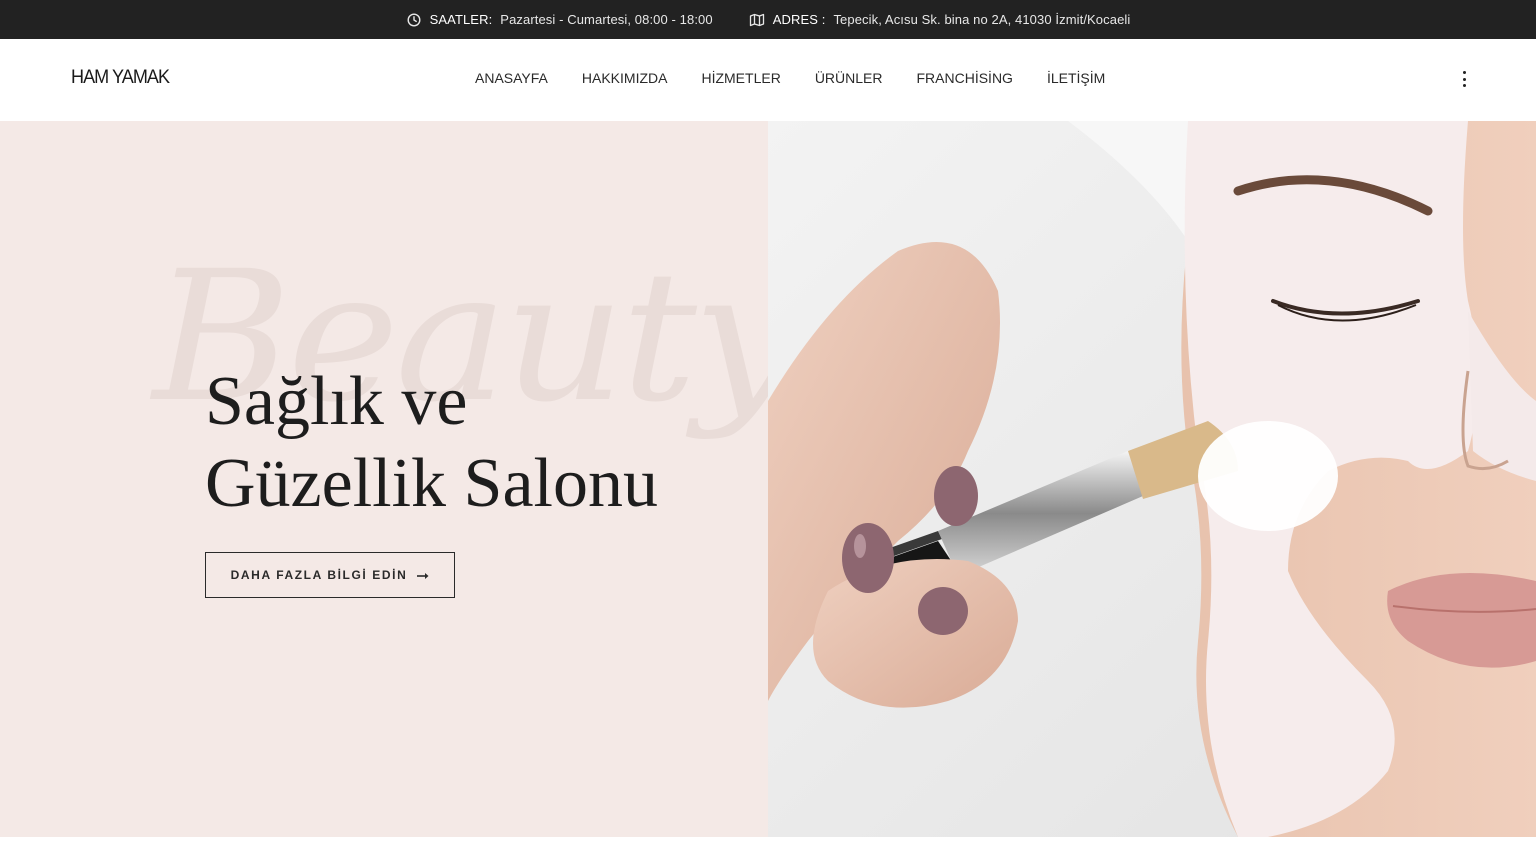 This screenshot has width=1536, height=860. Describe the element at coordinates (1076, 78) in the screenshot. I see `nav-item-iletisim: İLETİŞİM` at that location.